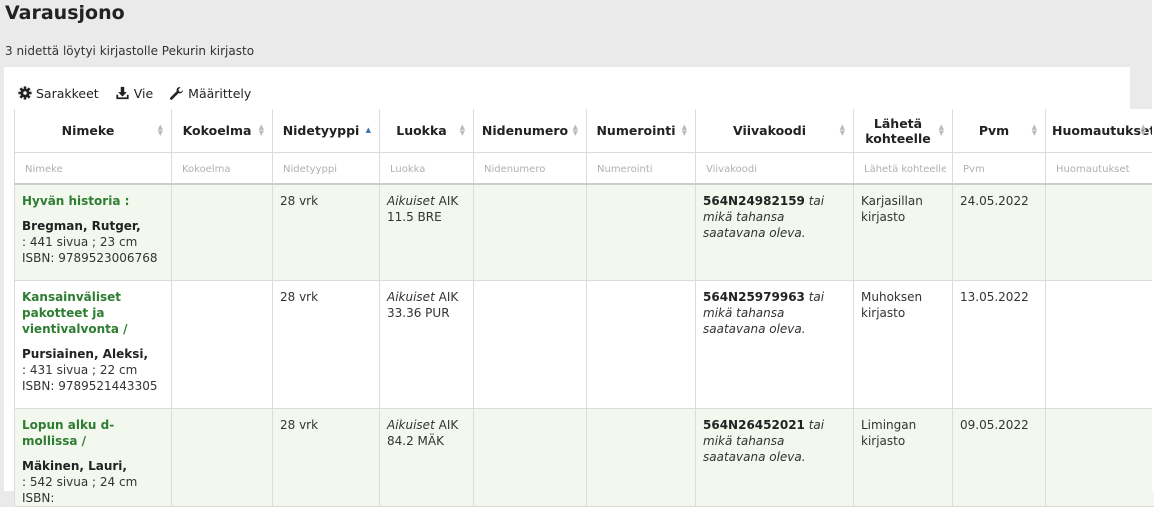 This screenshot has height=507, width=1154. Describe the element at coordinates (421, 130) in the screenshot. I see `column-header-label: Luokka` at that location.